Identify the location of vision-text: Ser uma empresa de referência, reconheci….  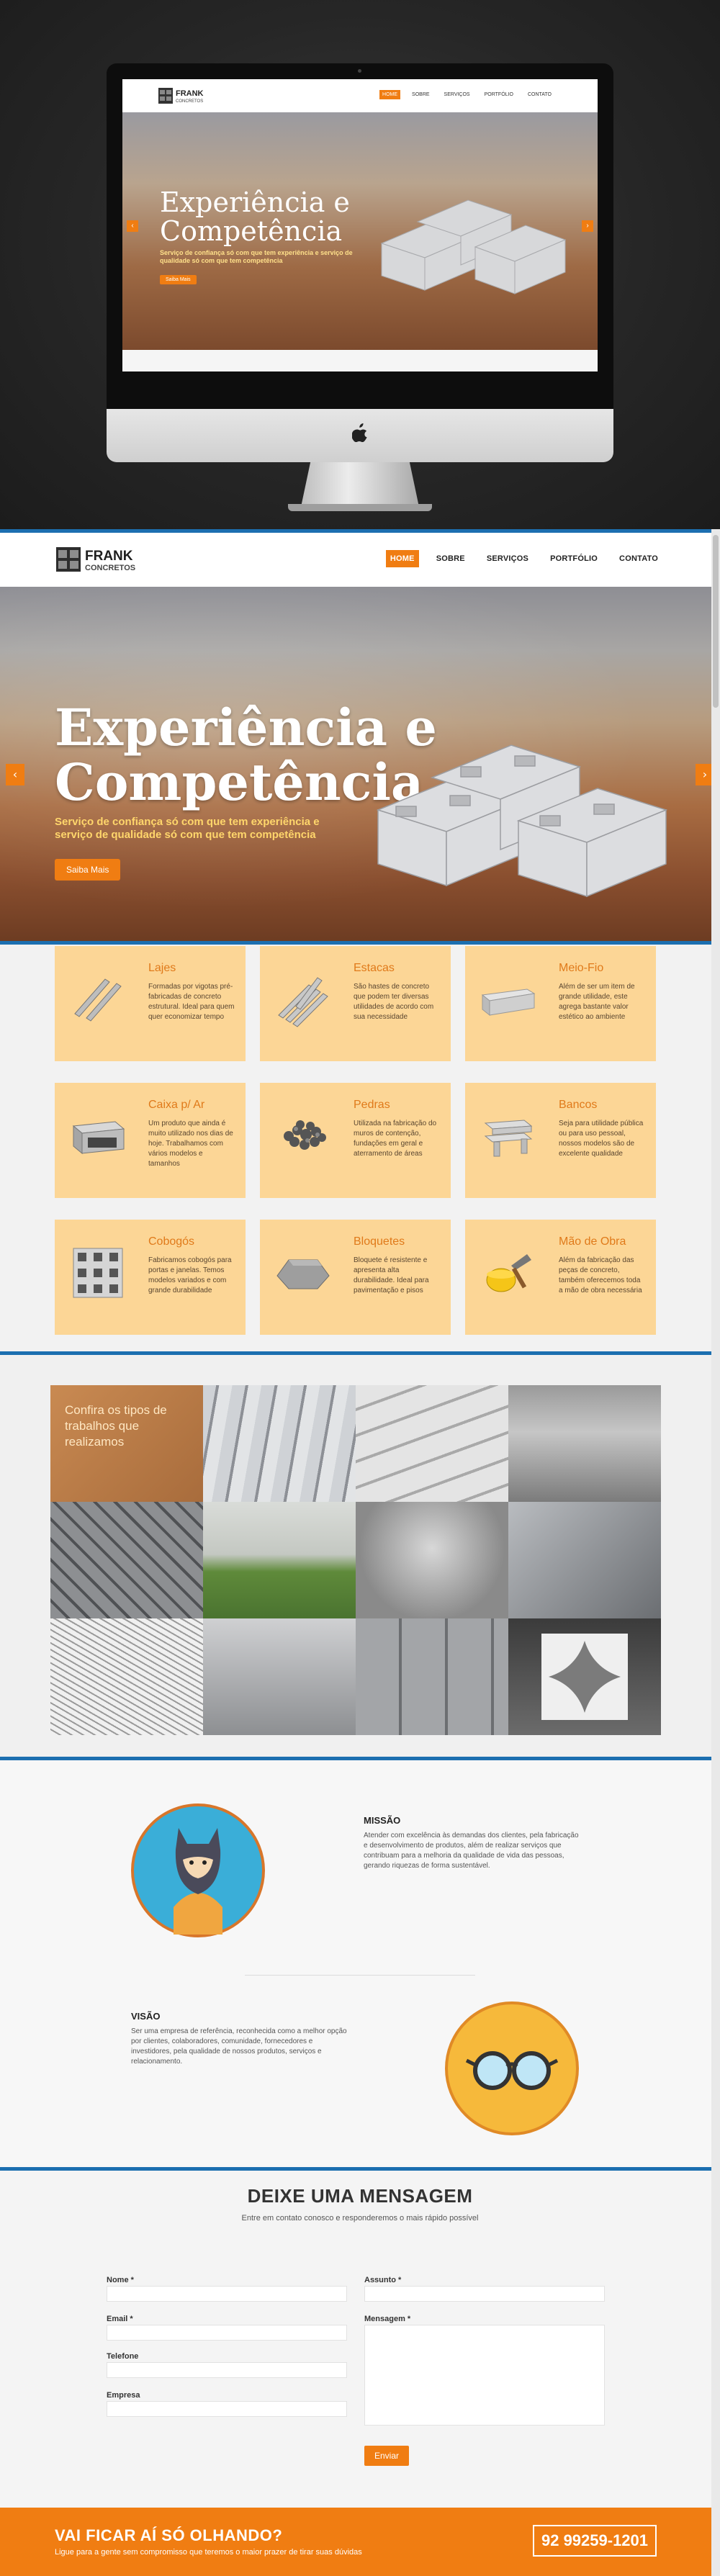
(239, 2046).